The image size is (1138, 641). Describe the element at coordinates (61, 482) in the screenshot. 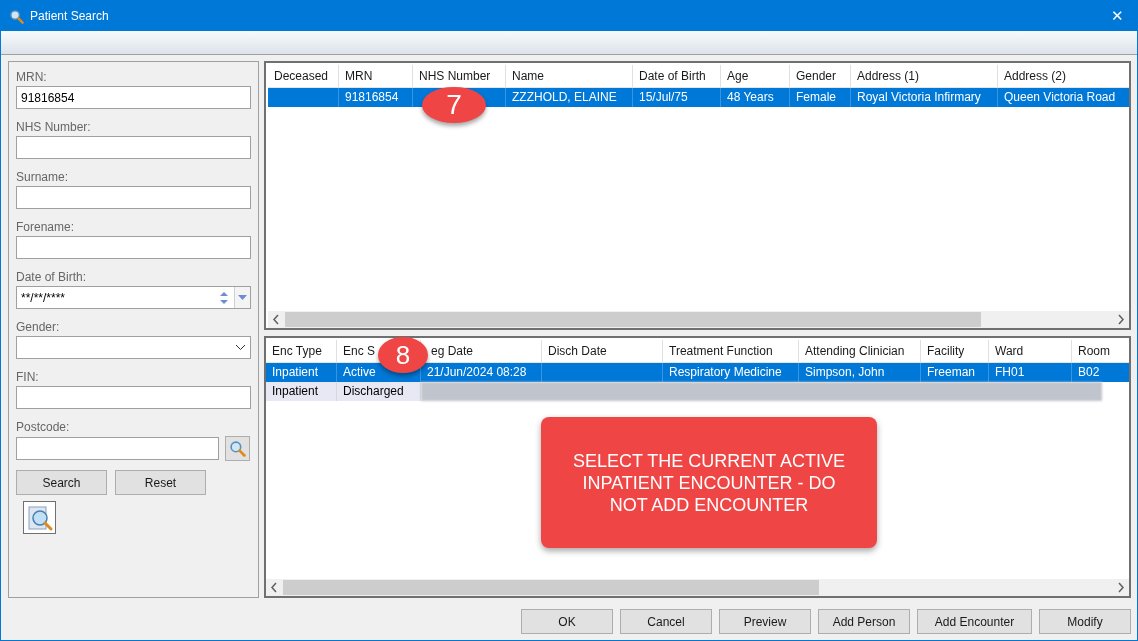

I see `form-button: Search` at that location.